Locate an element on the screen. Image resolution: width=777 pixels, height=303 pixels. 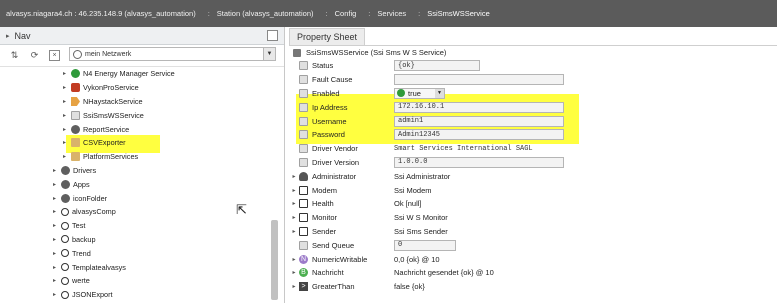
property-row: Username admin1 is located at coordinates (533, 121).